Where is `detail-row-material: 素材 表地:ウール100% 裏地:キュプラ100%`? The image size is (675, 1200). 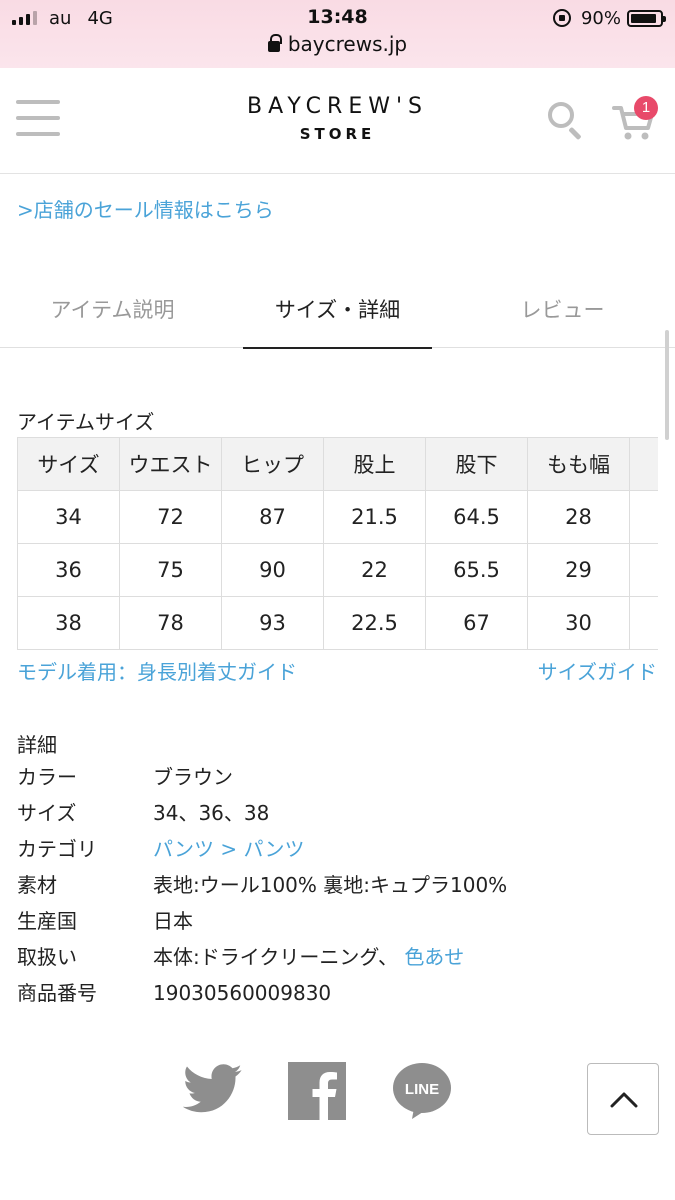 detail-row-material: 素材 表地:ウール100% 裏地:キュプラ100% is located at coordinates (327, 889).